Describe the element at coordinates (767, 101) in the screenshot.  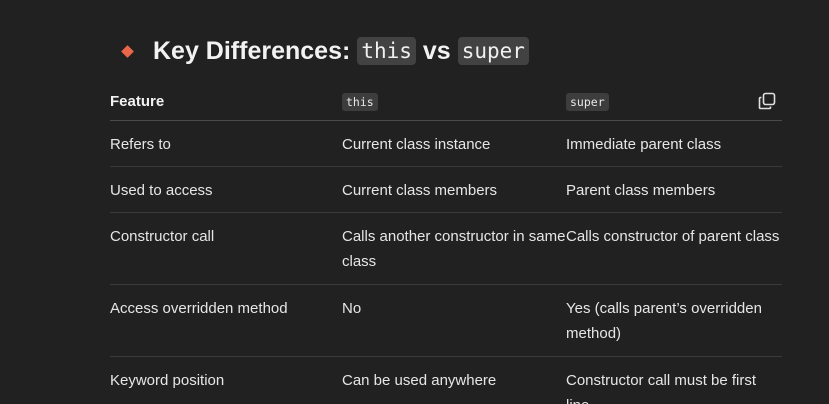
I see `copy-icon` at that location.